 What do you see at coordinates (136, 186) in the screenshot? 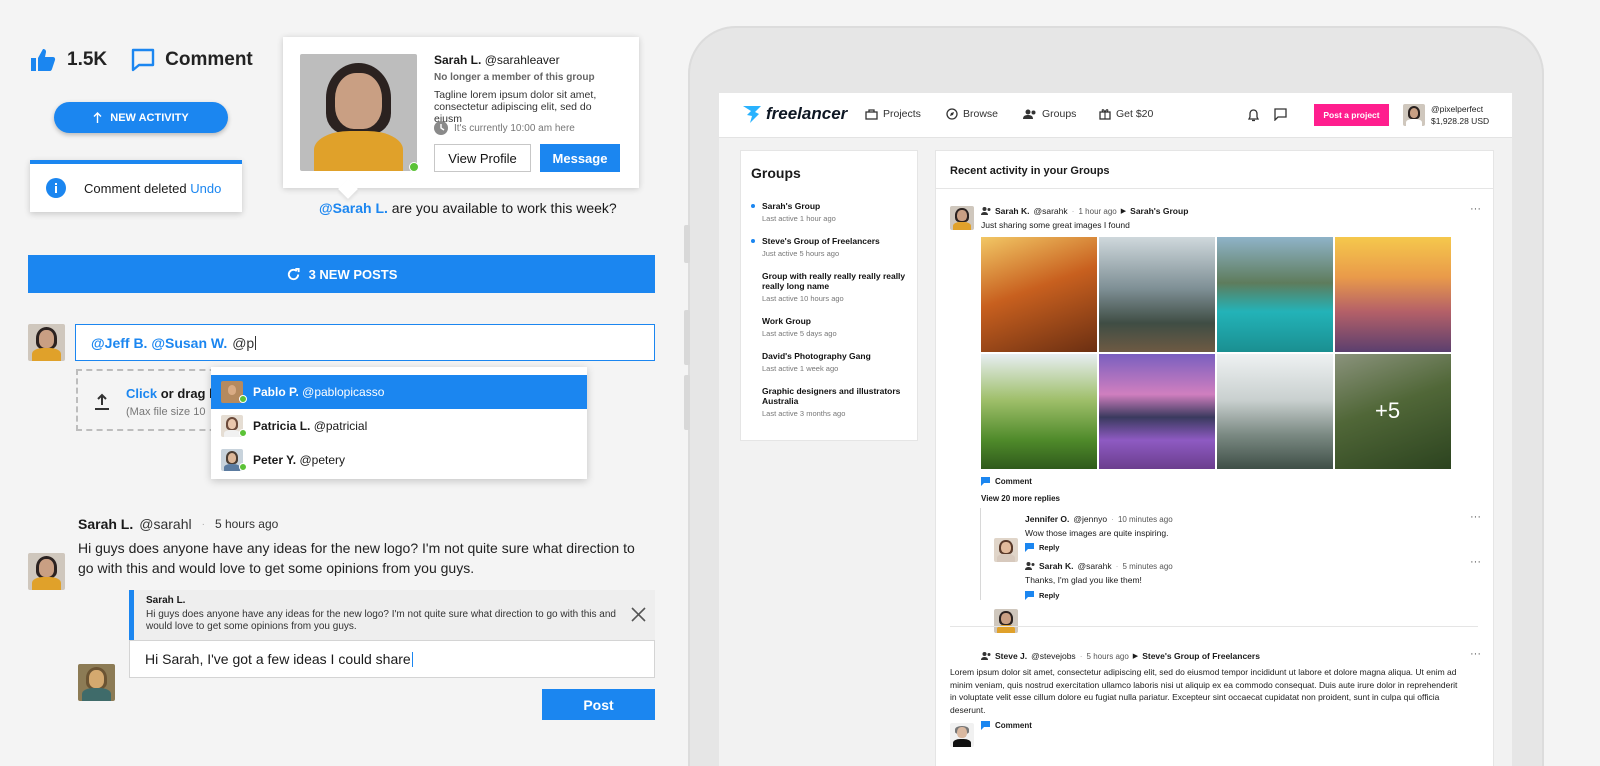
I see `toast-notification: Comment deleted Undo` at bounding box center [136, 186].